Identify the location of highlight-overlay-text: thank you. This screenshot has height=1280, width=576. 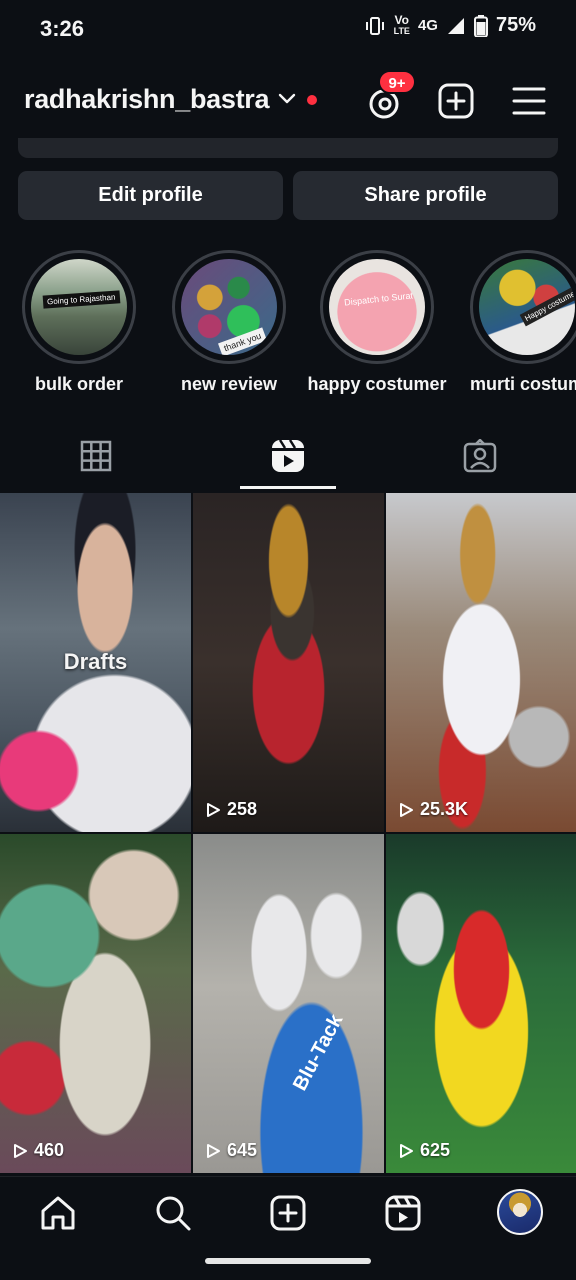
(243, 341).